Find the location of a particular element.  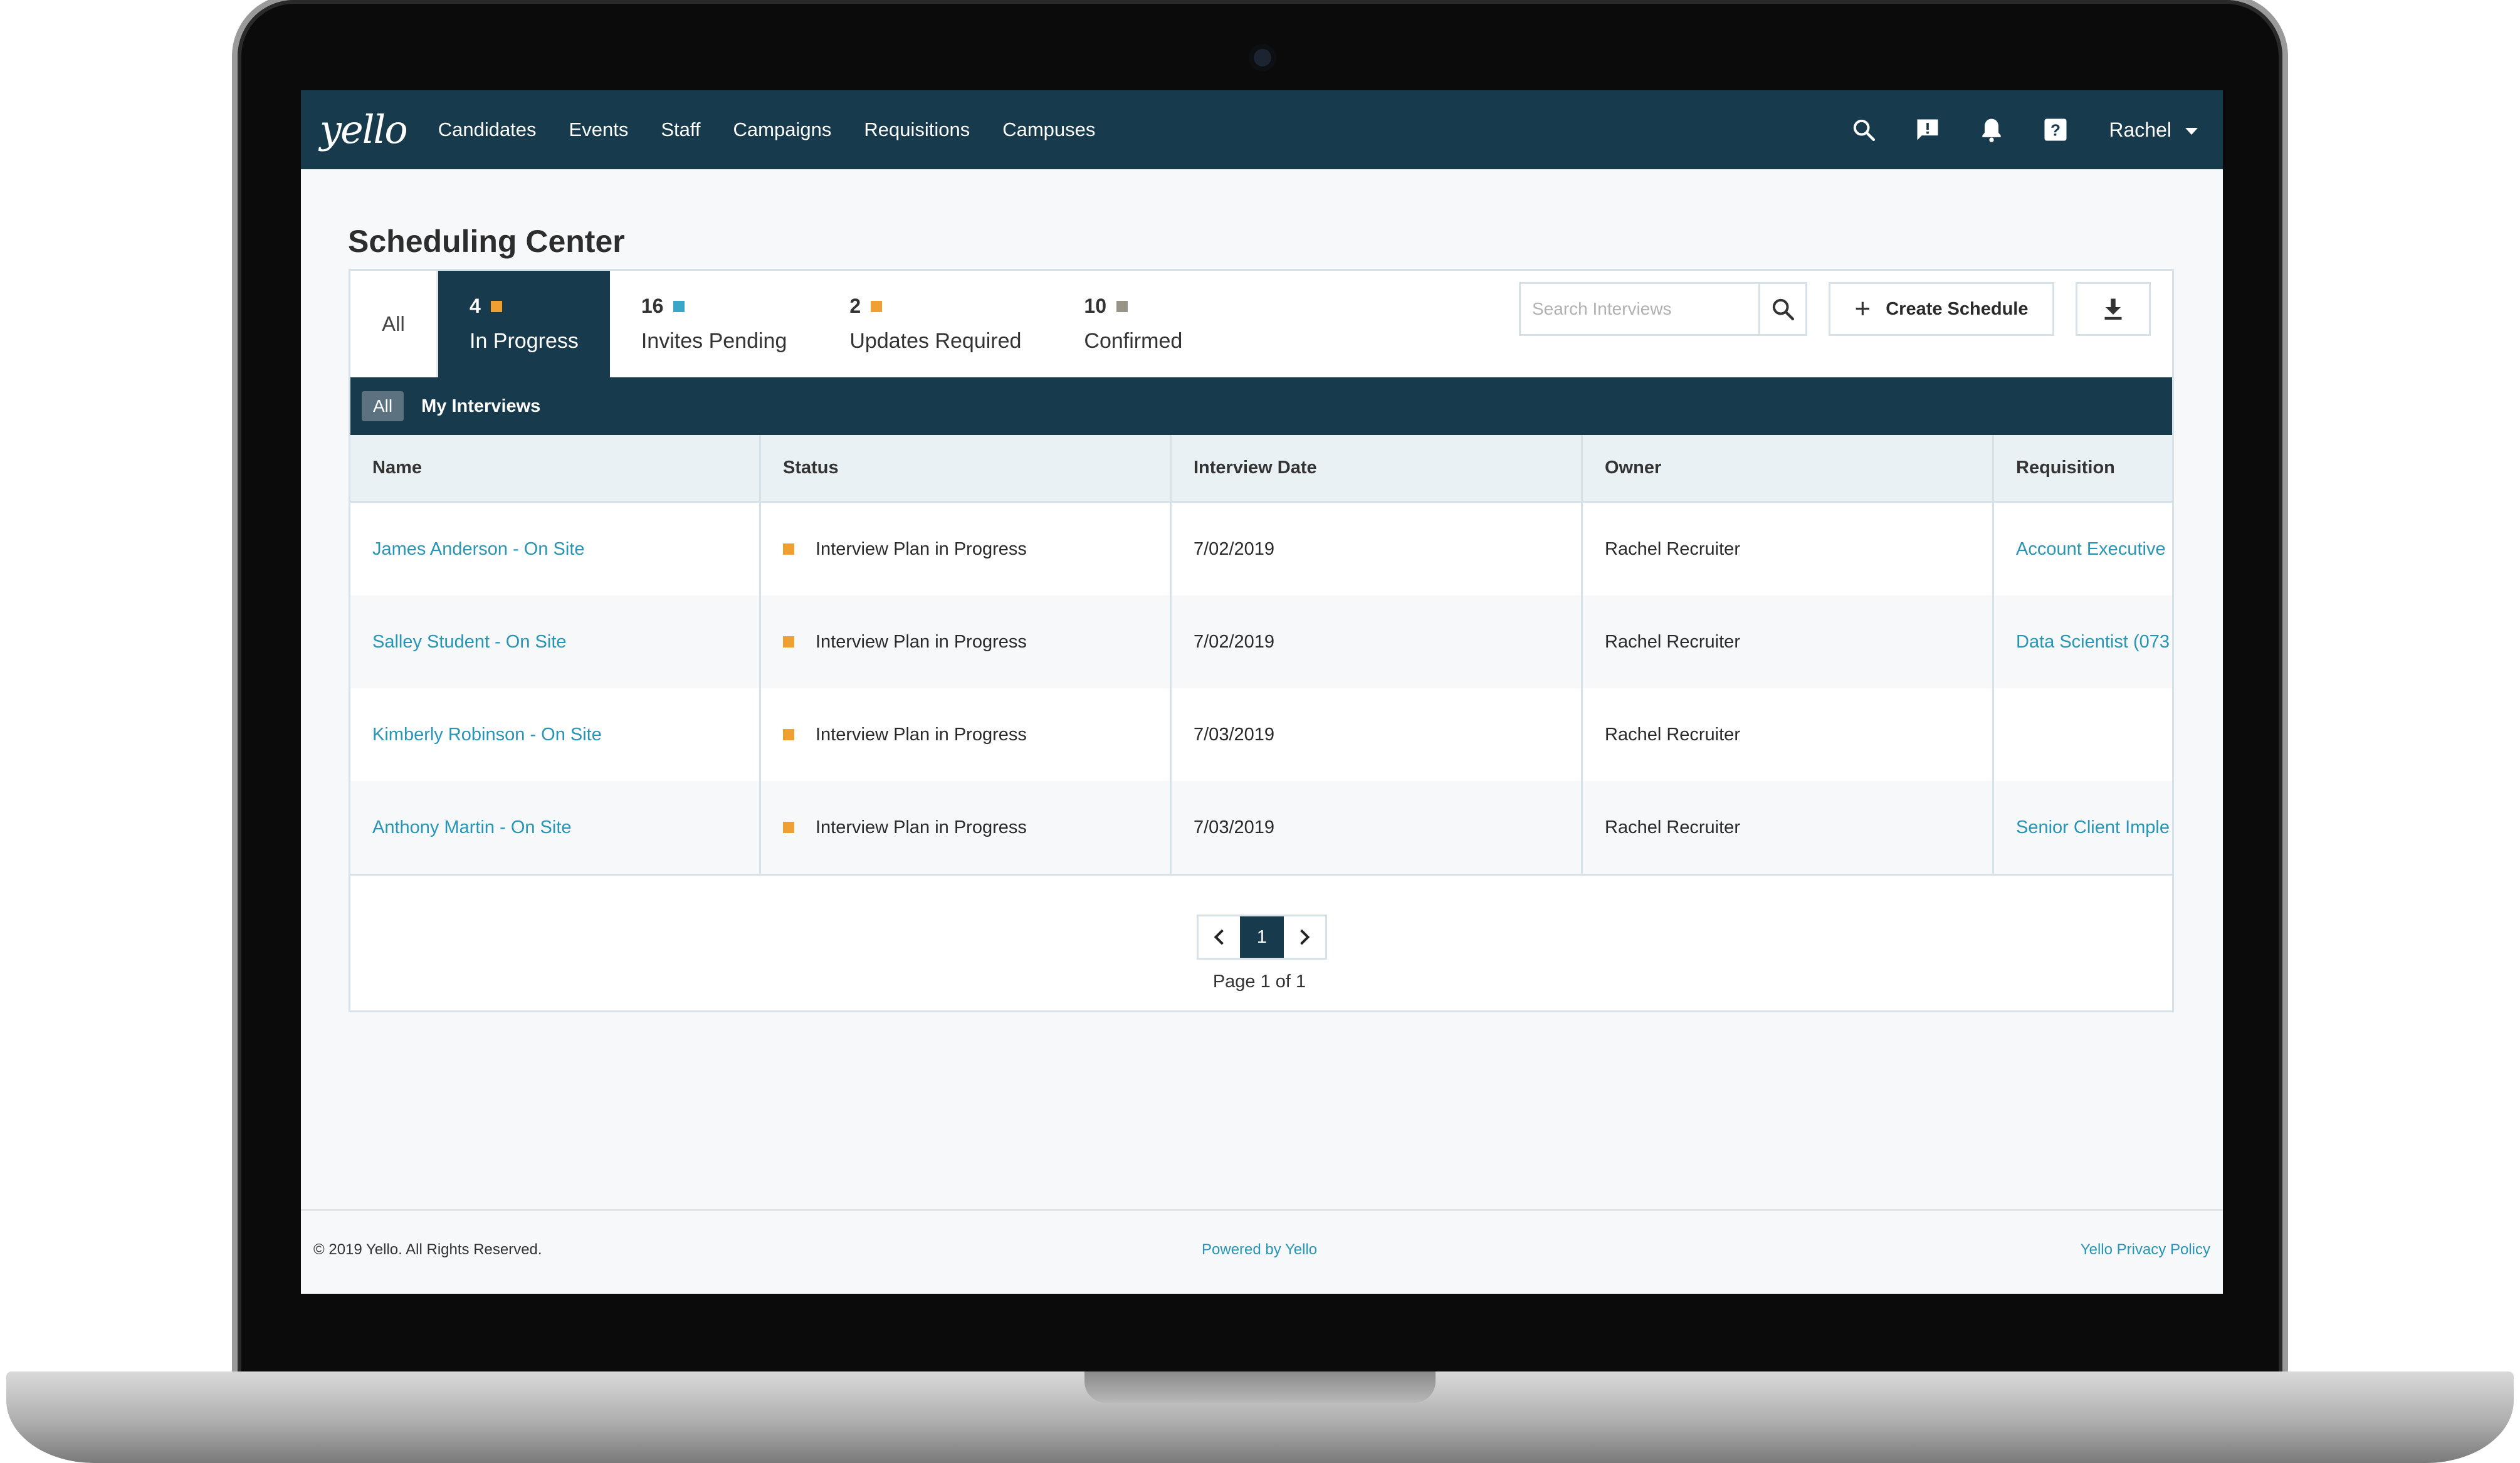

tab-label: Updates Required is located at coordinates (936, 341).